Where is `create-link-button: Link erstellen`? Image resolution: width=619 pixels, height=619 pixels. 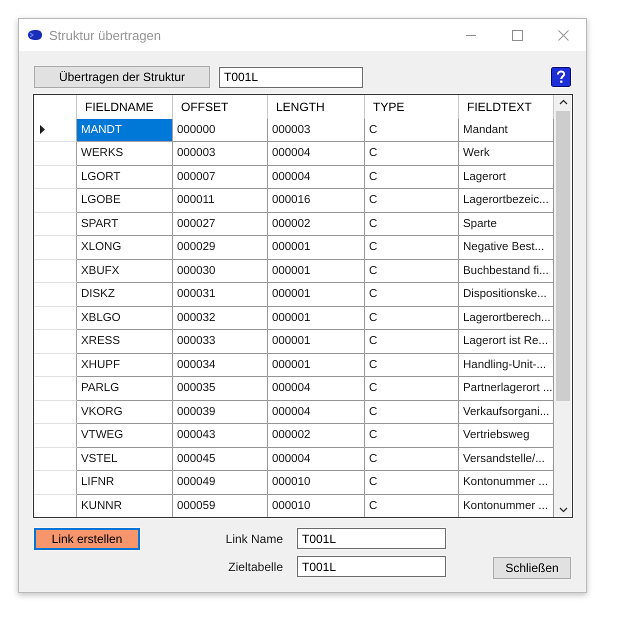 create-link-button: Link erstellen is located at coordinates (87, 539).